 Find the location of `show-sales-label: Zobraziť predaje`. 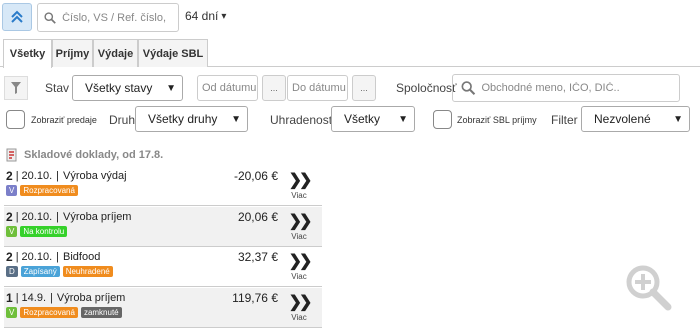

show-sales-label: Zobraziť predaje is located at coordinates (64, 120).